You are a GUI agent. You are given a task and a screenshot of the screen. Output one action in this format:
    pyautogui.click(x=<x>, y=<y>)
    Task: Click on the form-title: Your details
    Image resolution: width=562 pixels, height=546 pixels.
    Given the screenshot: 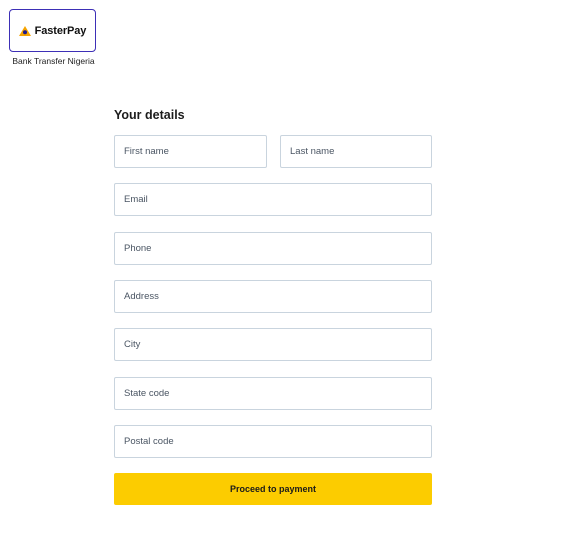 What is the action you would take?
    pyautogui.click(x=149, y=115)
    